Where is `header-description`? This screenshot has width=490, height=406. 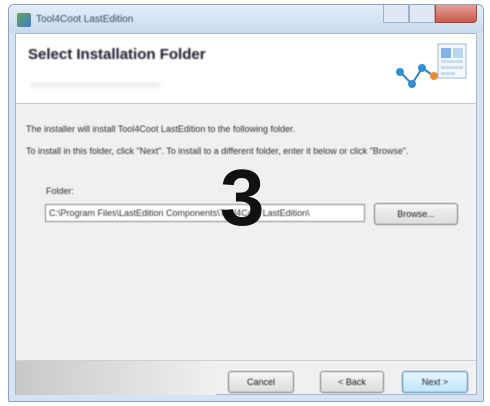
header-description is located at coordinates (95, 85).